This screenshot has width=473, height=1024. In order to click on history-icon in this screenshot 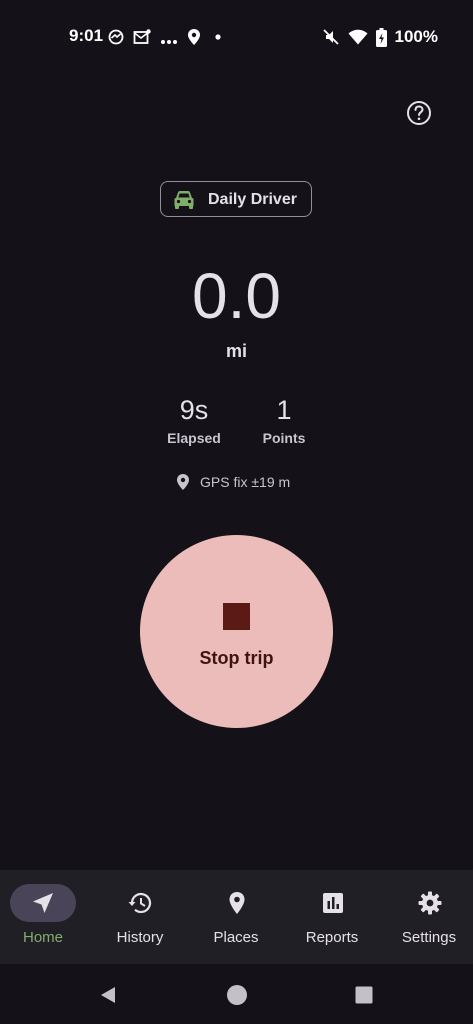, I will do `click(140, 903)`.